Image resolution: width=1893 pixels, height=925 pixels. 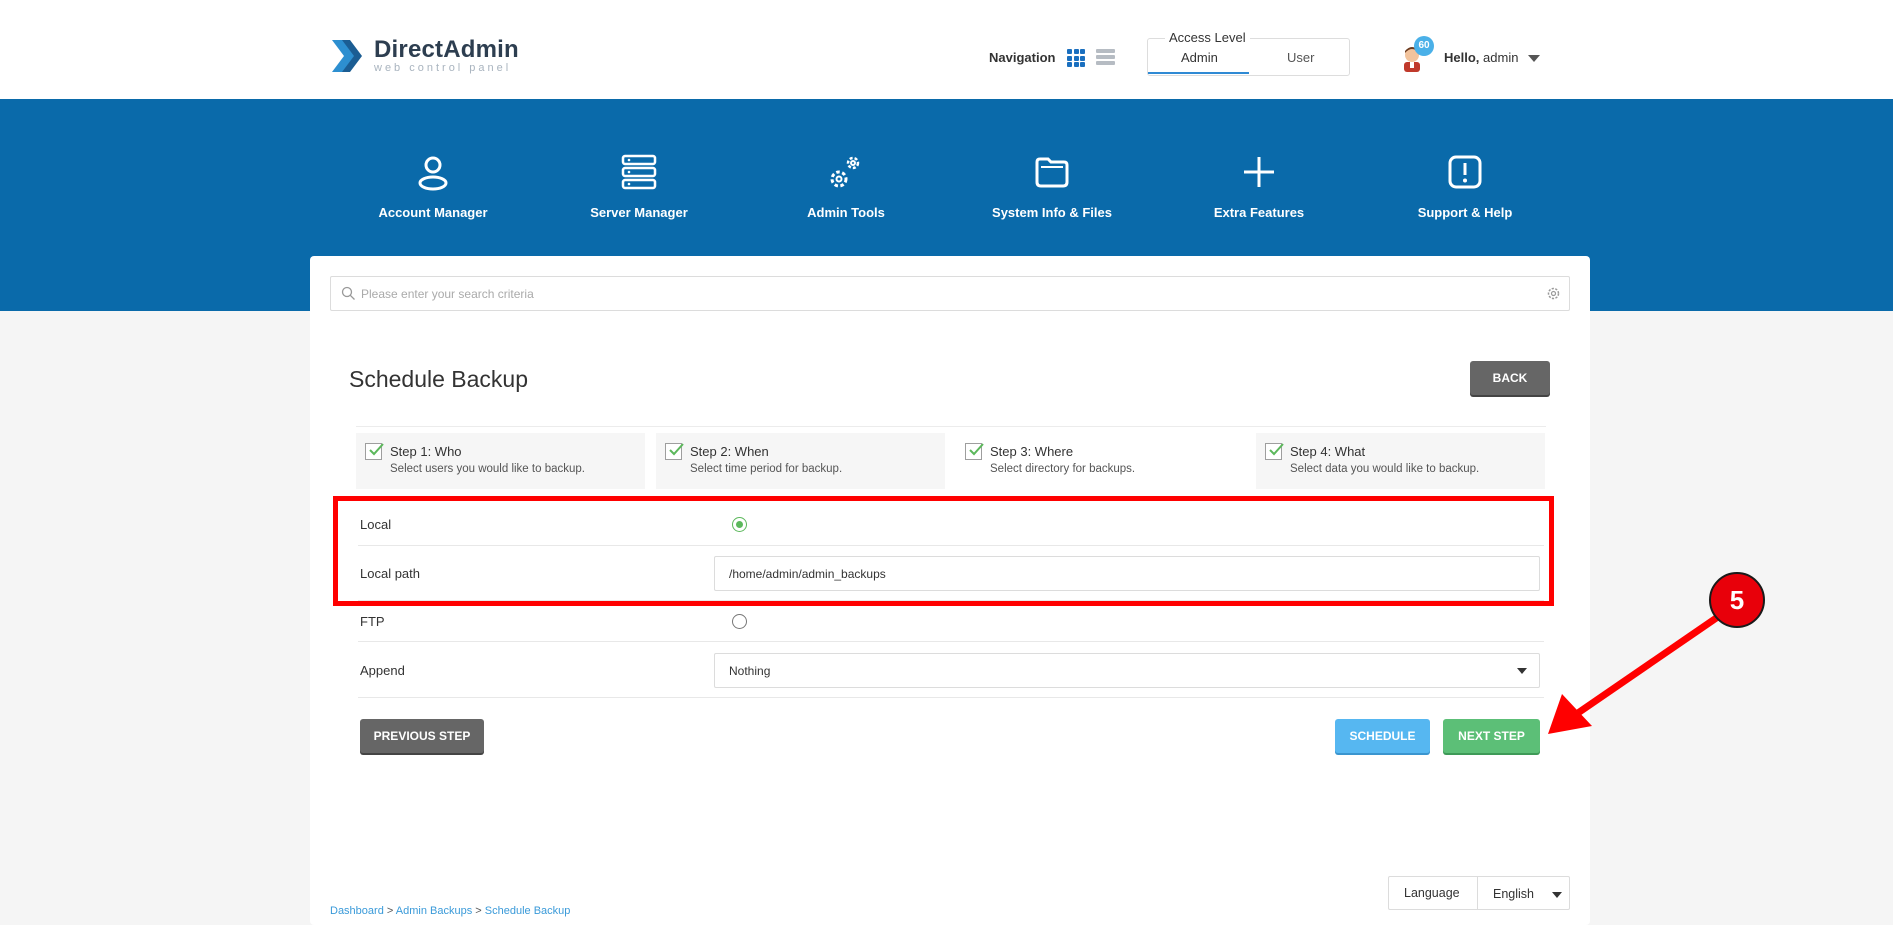 I want to click on breadcrumb-schedule-backup: Schedule Backup, so click(x=528, y=911).